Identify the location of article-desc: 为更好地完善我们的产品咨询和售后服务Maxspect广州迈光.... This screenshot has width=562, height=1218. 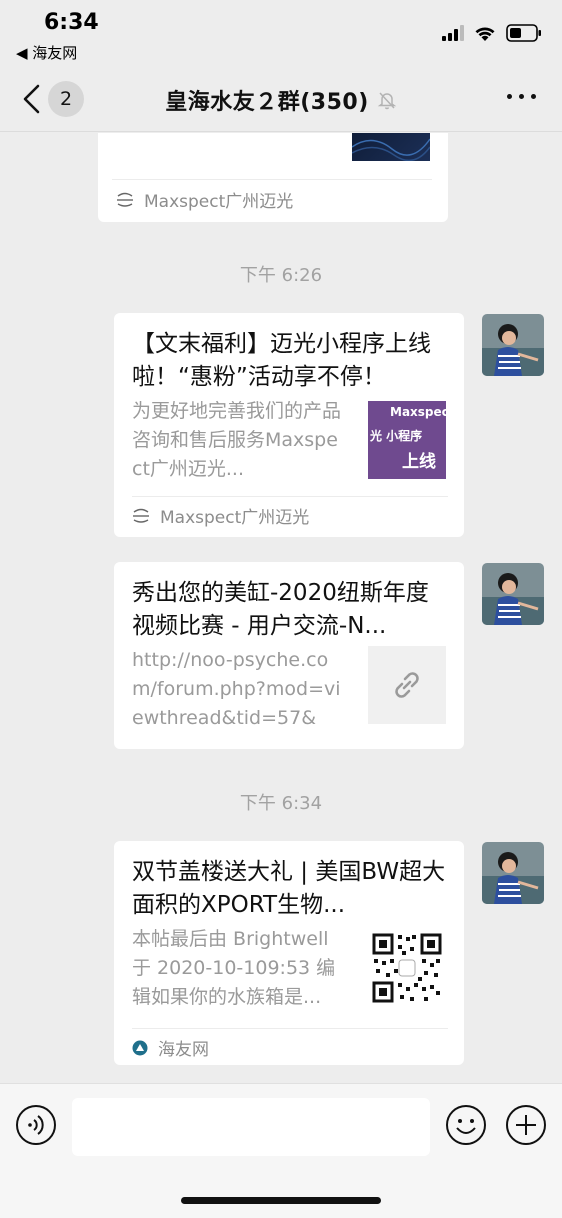
(237, 440).